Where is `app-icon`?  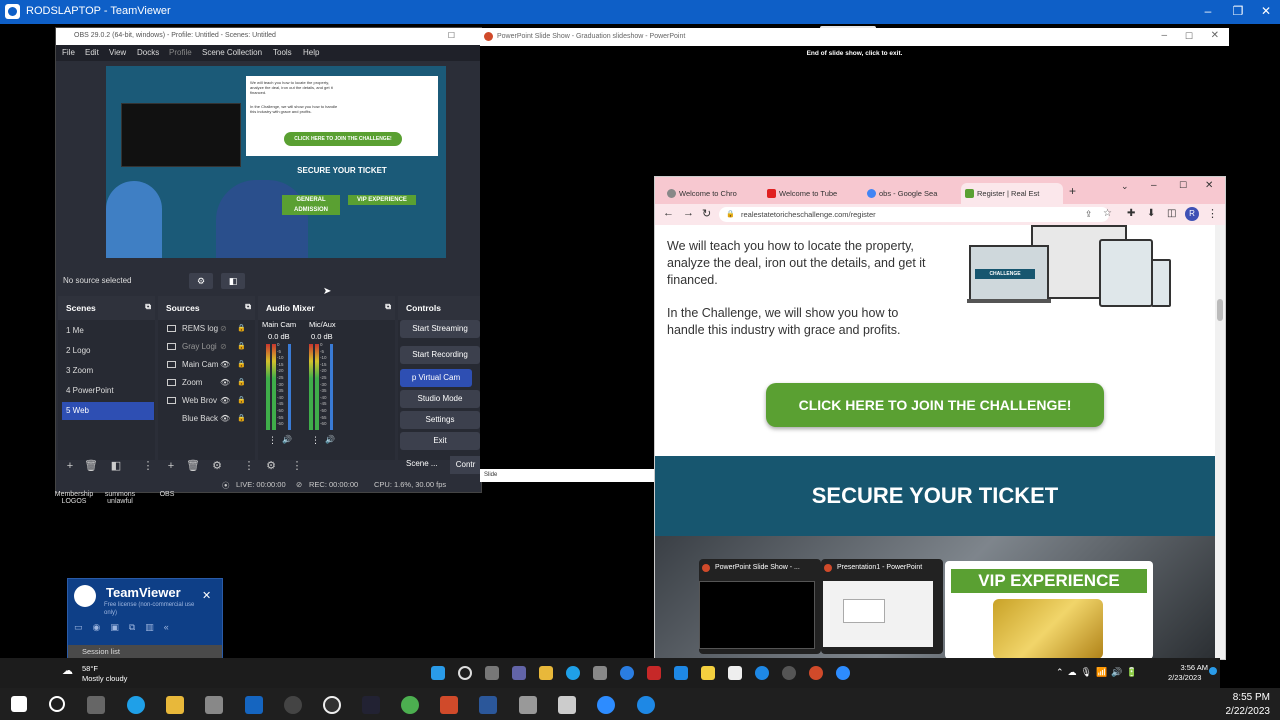 app-icon is located at coordinates (371, 705).